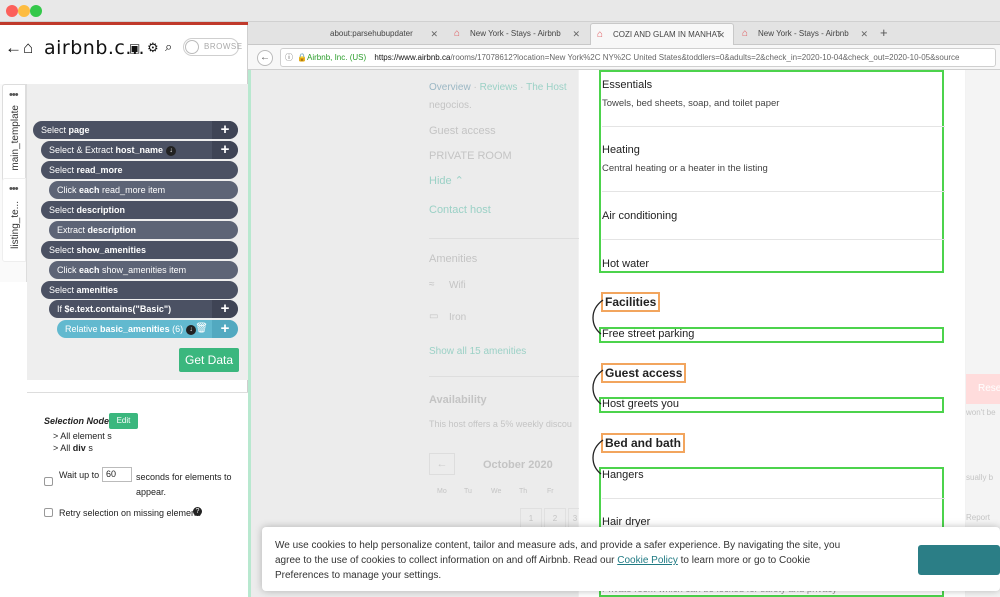  Describe the element at coordinates (143, 190) in the screenshot. I see `command-click-read-more: Click each read_more item` at that location.